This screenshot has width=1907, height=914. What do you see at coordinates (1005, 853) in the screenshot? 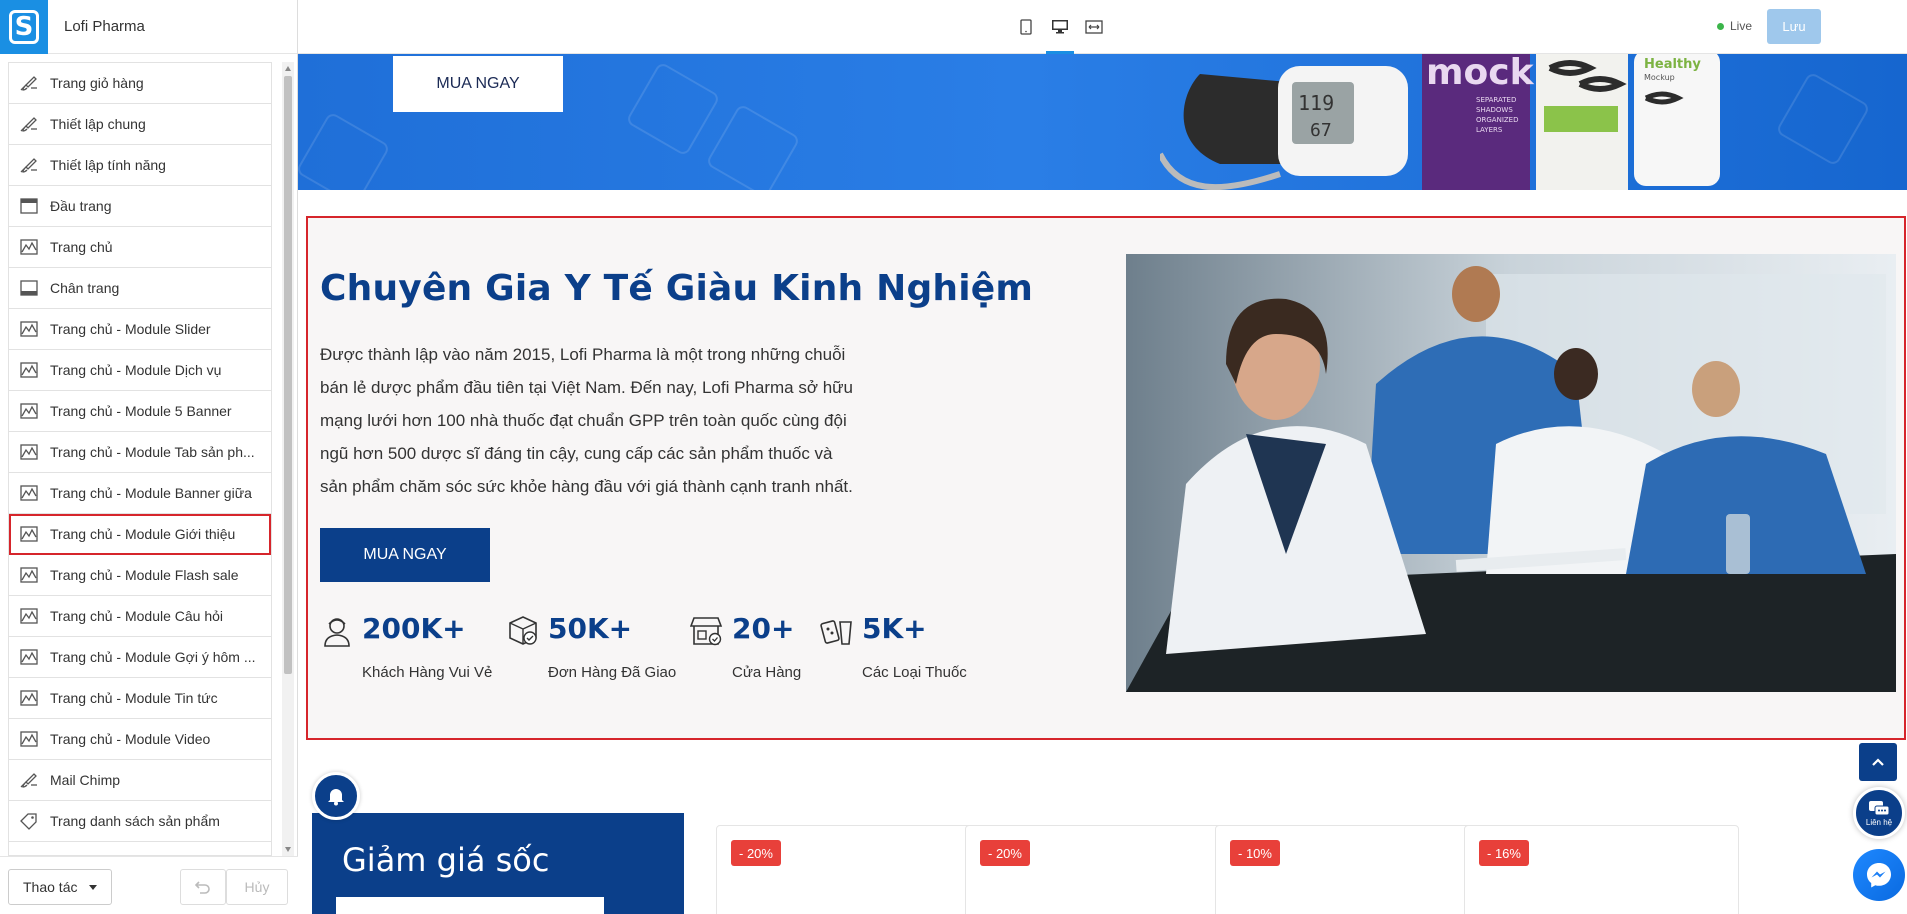
I see `discount-badge: - 20%` at bounding box center [1005, 853].